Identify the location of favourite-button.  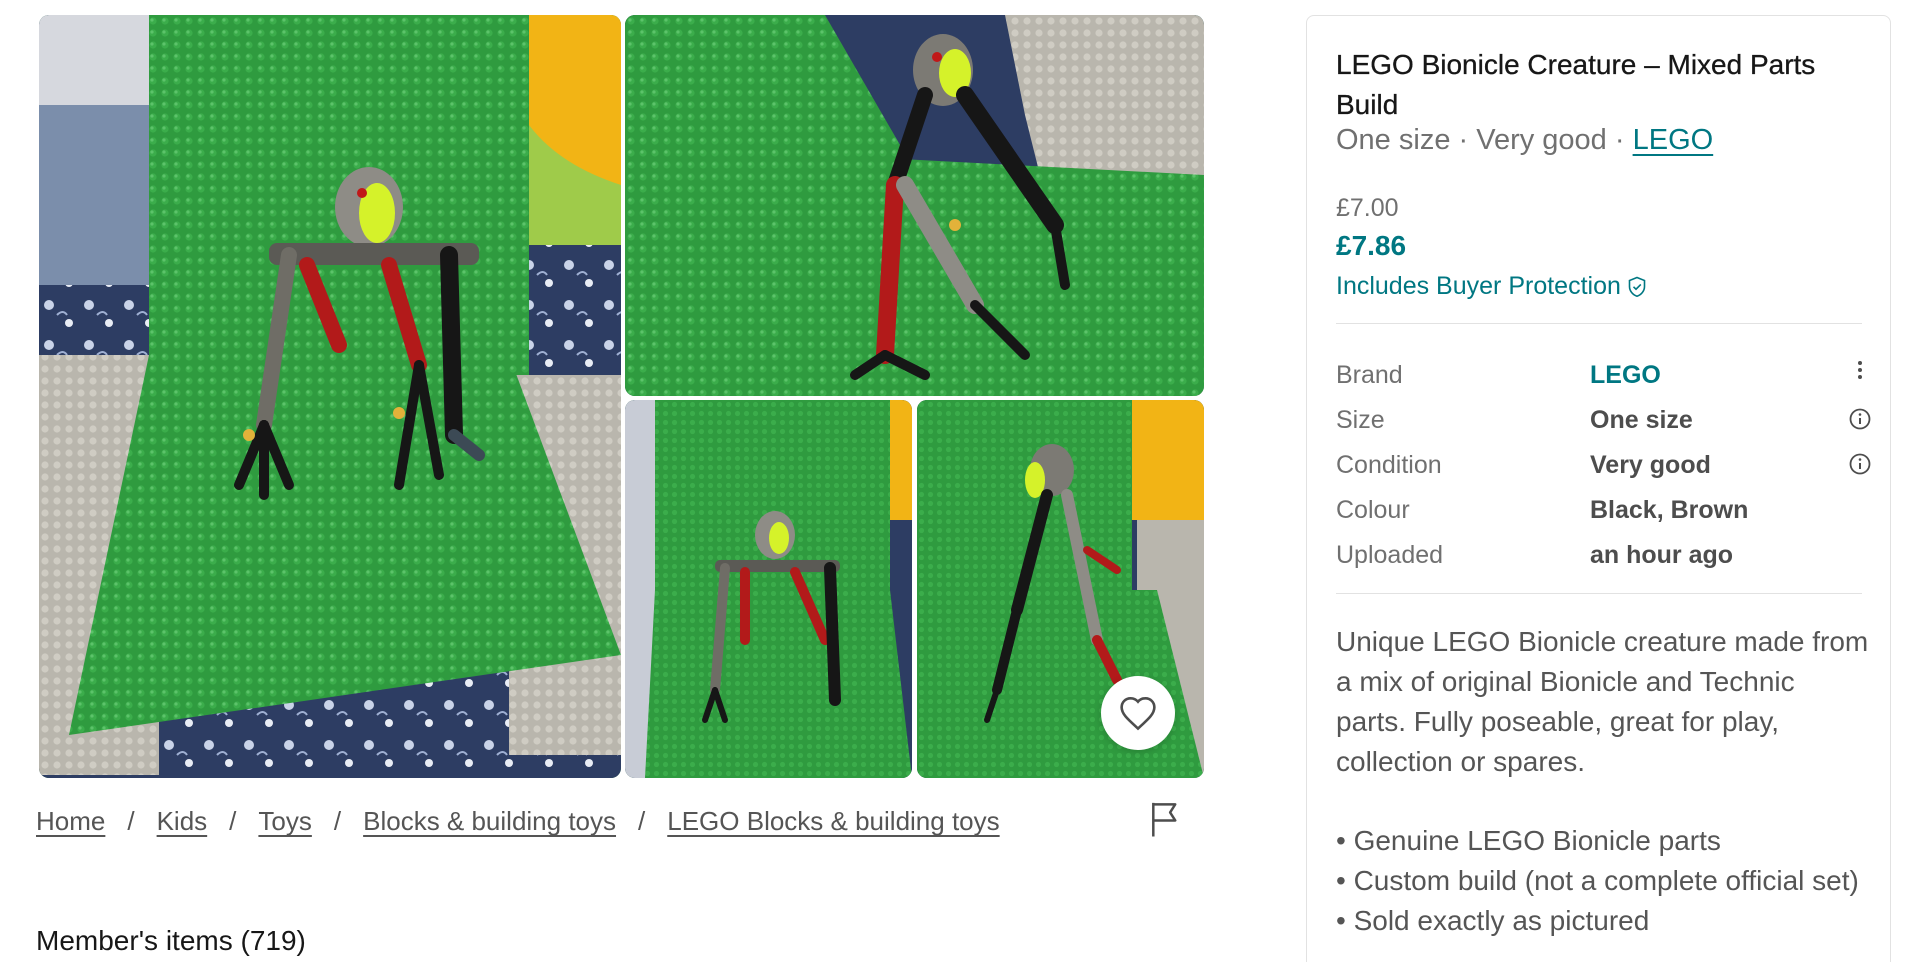
(1138, 713).